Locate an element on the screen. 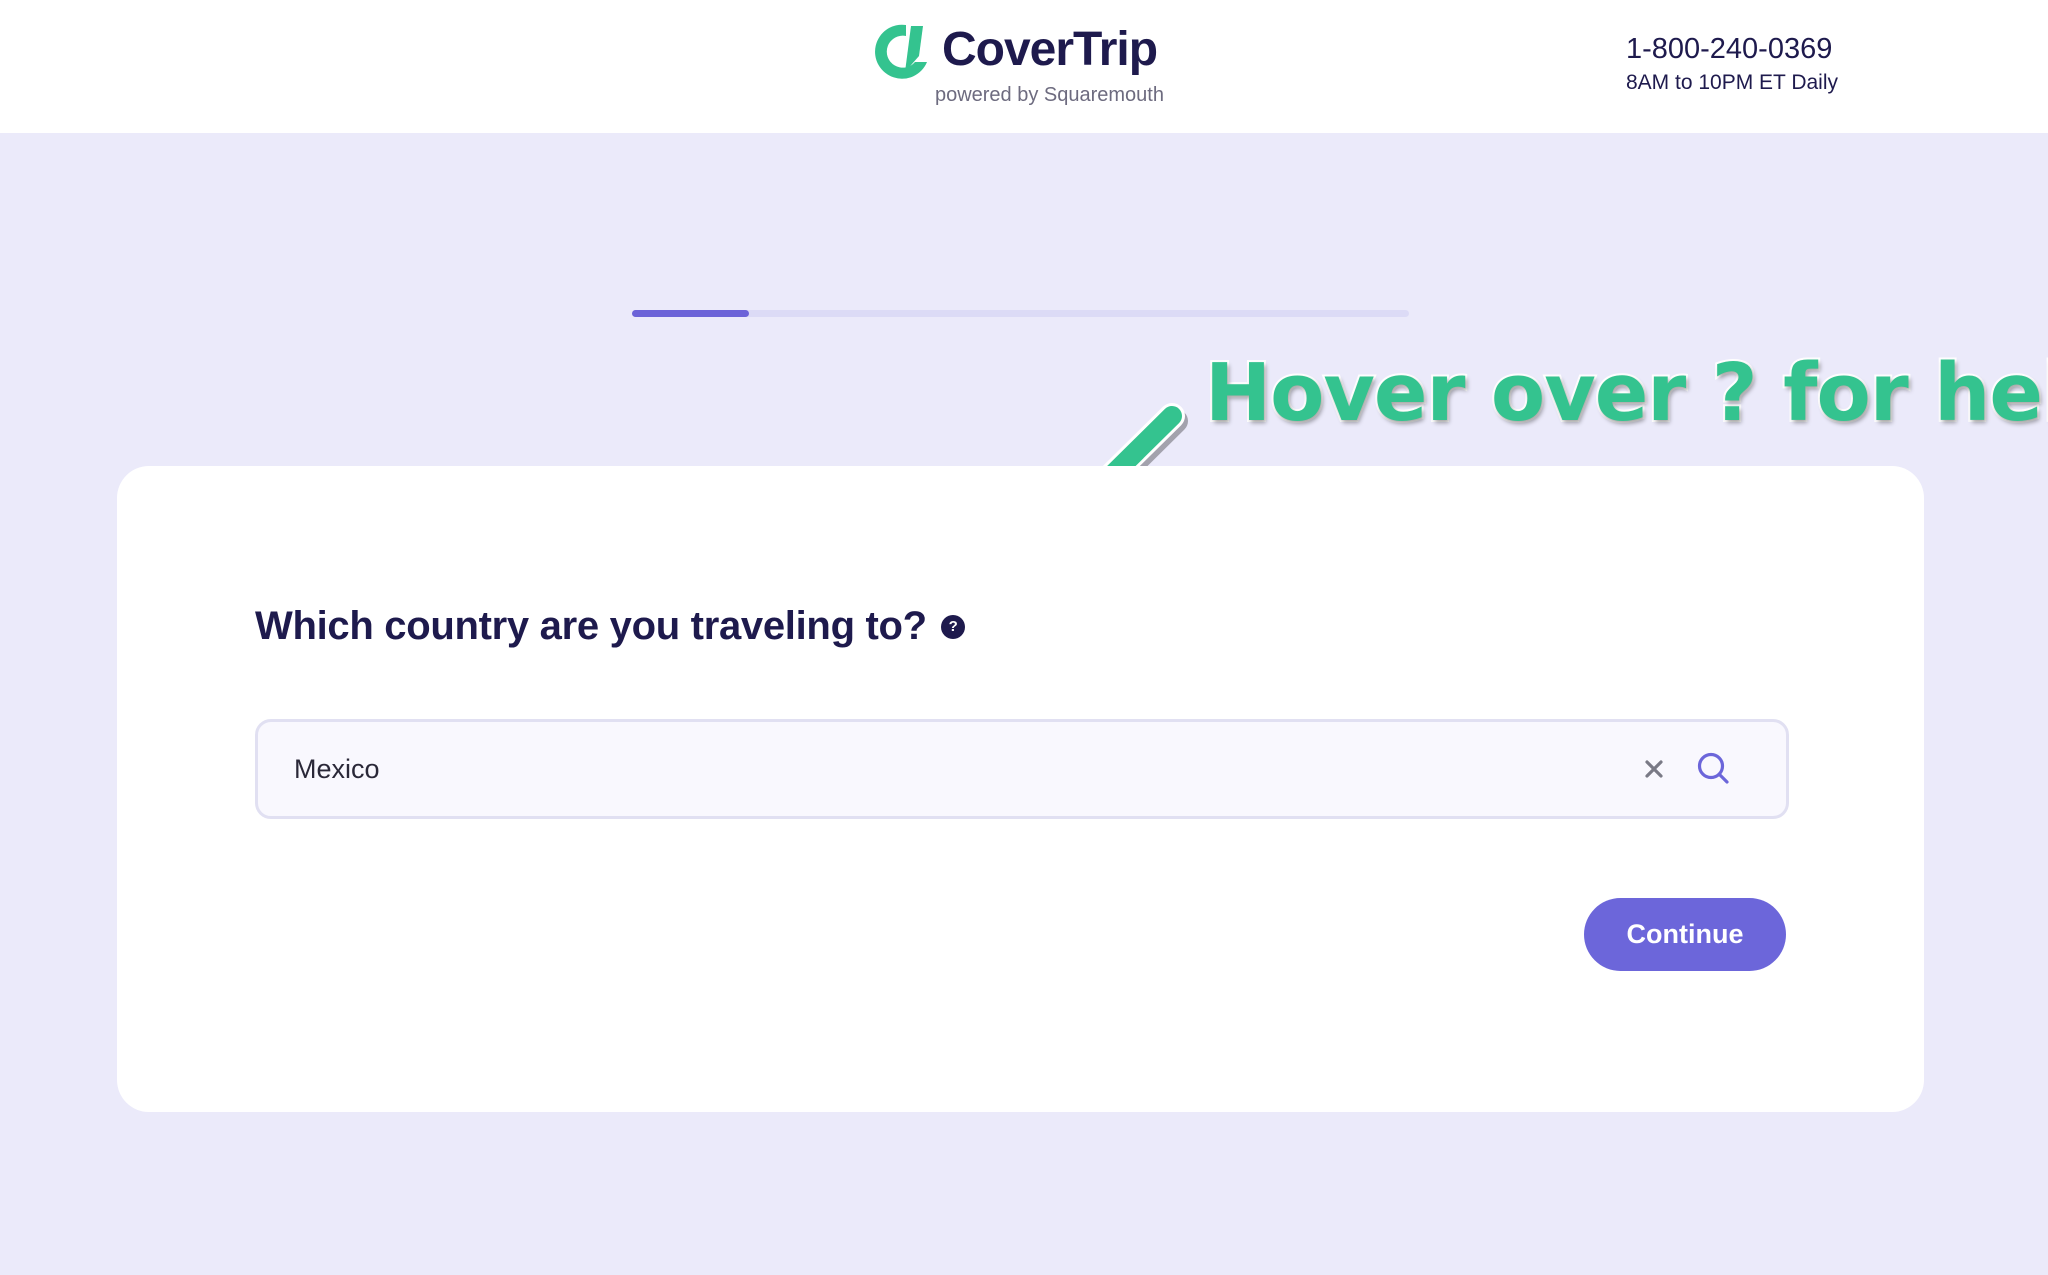 The image size is (2048, 1275). country-search-box is located at coordinates (1022, 769).